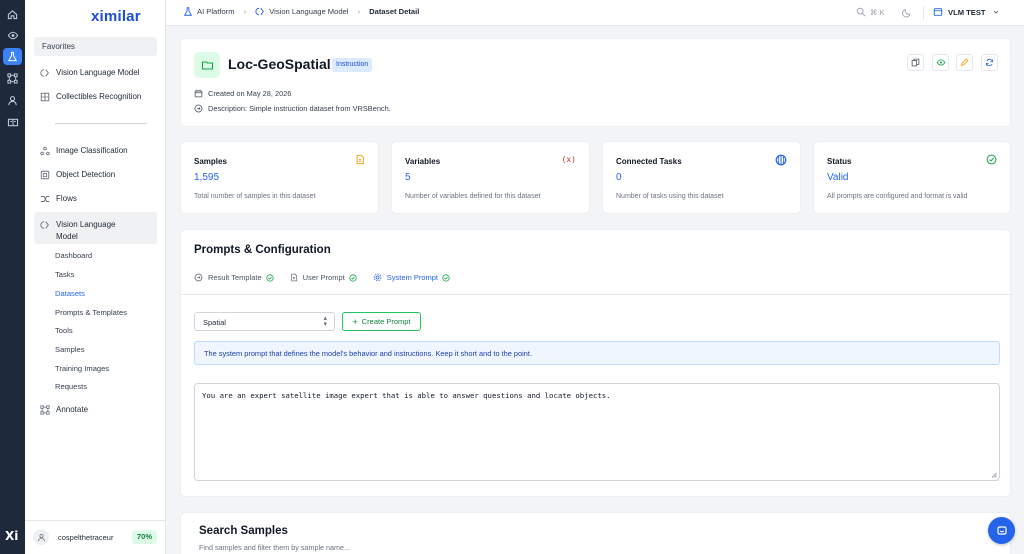 This screenshot has width=1024, height=554. I want to click on chat-button, so click(1001, 530).